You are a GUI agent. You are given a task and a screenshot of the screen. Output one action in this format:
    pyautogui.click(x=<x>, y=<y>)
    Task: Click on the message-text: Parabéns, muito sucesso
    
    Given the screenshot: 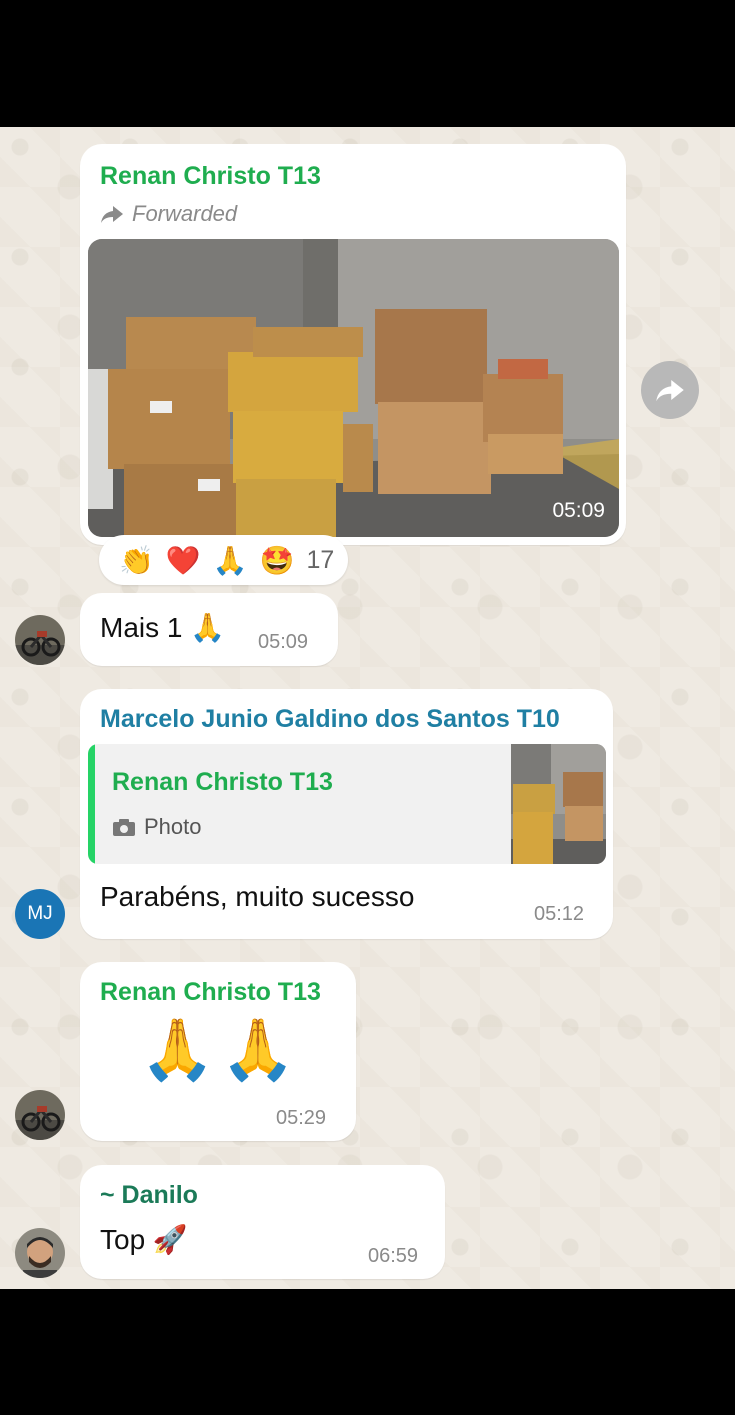 What is the action you would take?
    pyautogui.click(x=257, y=896)
    